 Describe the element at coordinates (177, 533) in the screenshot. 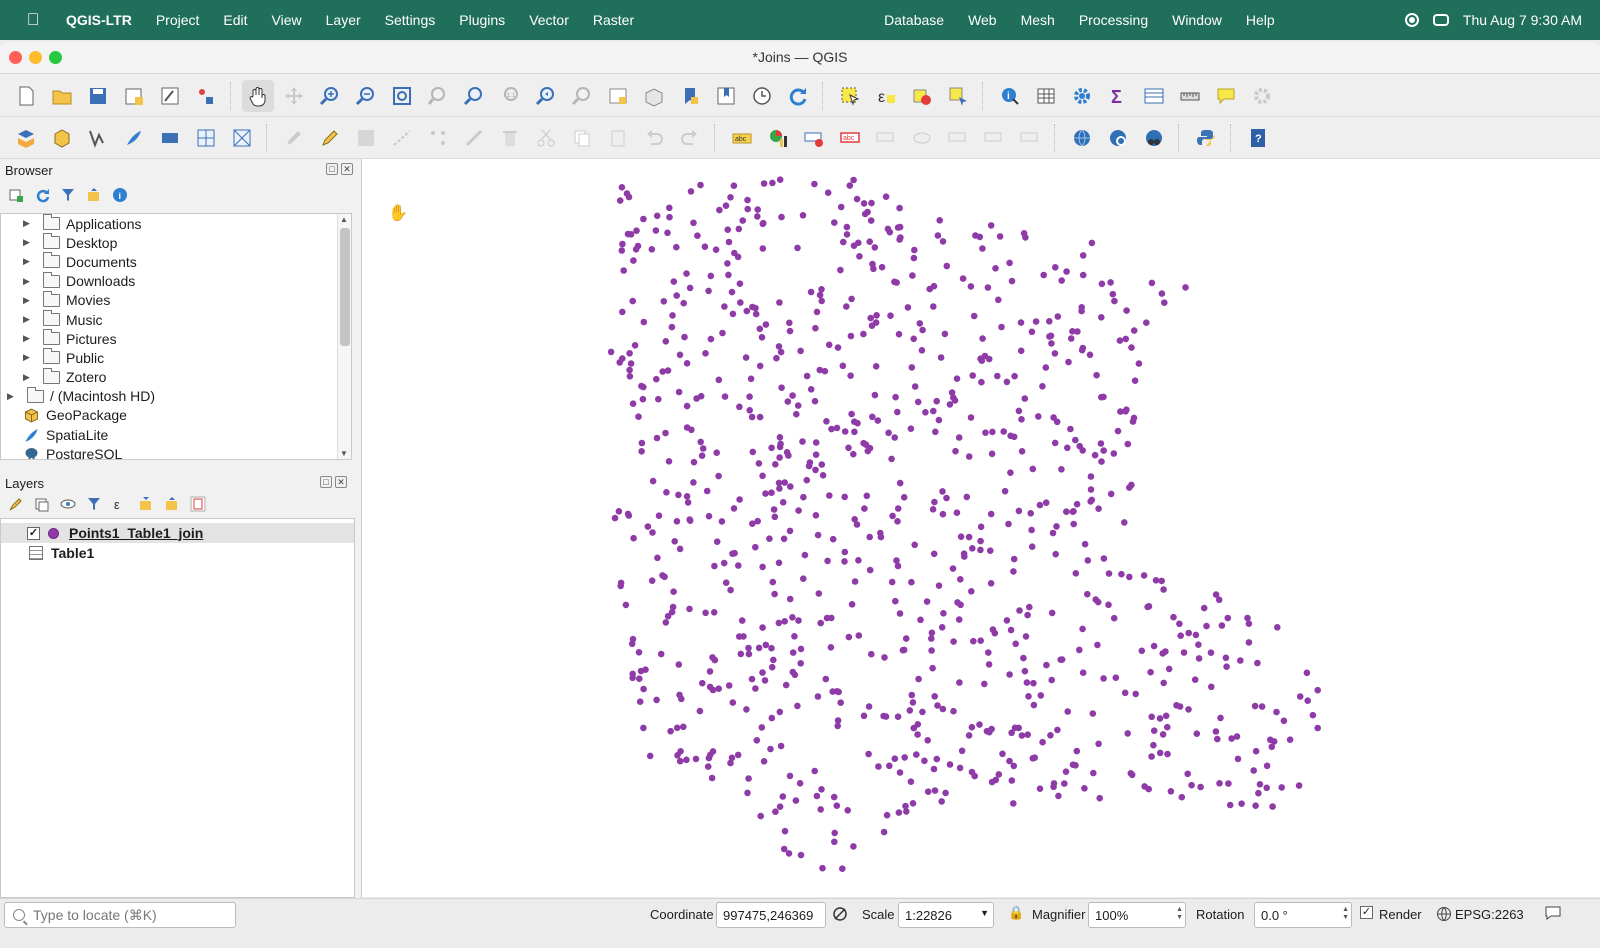

I see `layer-points1-table1-join: ✓ Points1_Table1_join` at that location.